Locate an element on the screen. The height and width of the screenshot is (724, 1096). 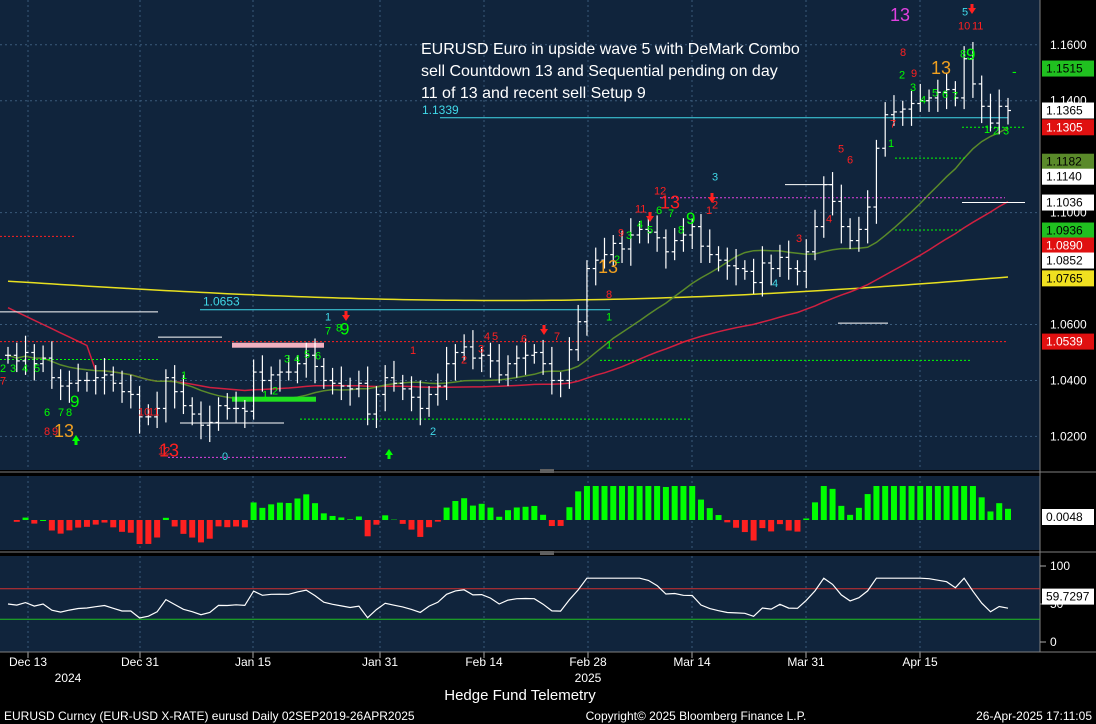
price-badge-label: 1.0890 is located at coordinates (1064, 246).